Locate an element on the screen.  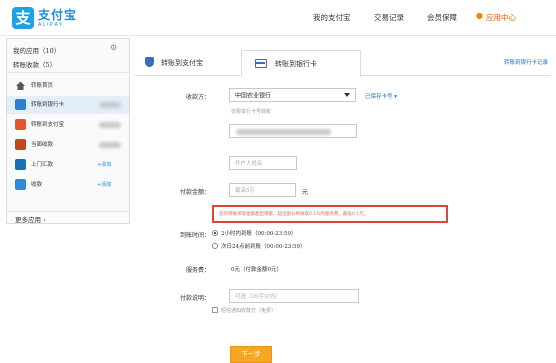
tab-to-bank: 转账到银行卡 is located at coordinates (301, 63).